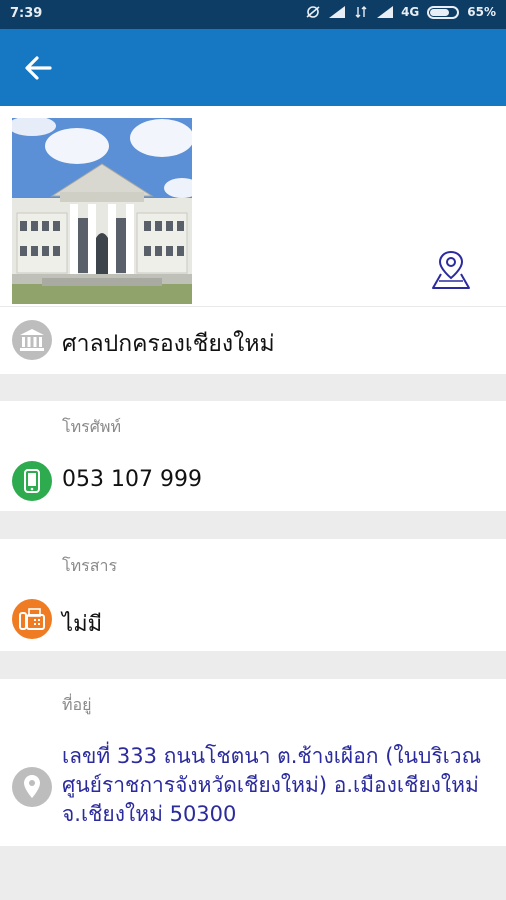 The height and width of the screenshot is (900, 506). Describe the element at coordinates (361, 12) in the screenshot. I see `data-transfer-icon` at that location.